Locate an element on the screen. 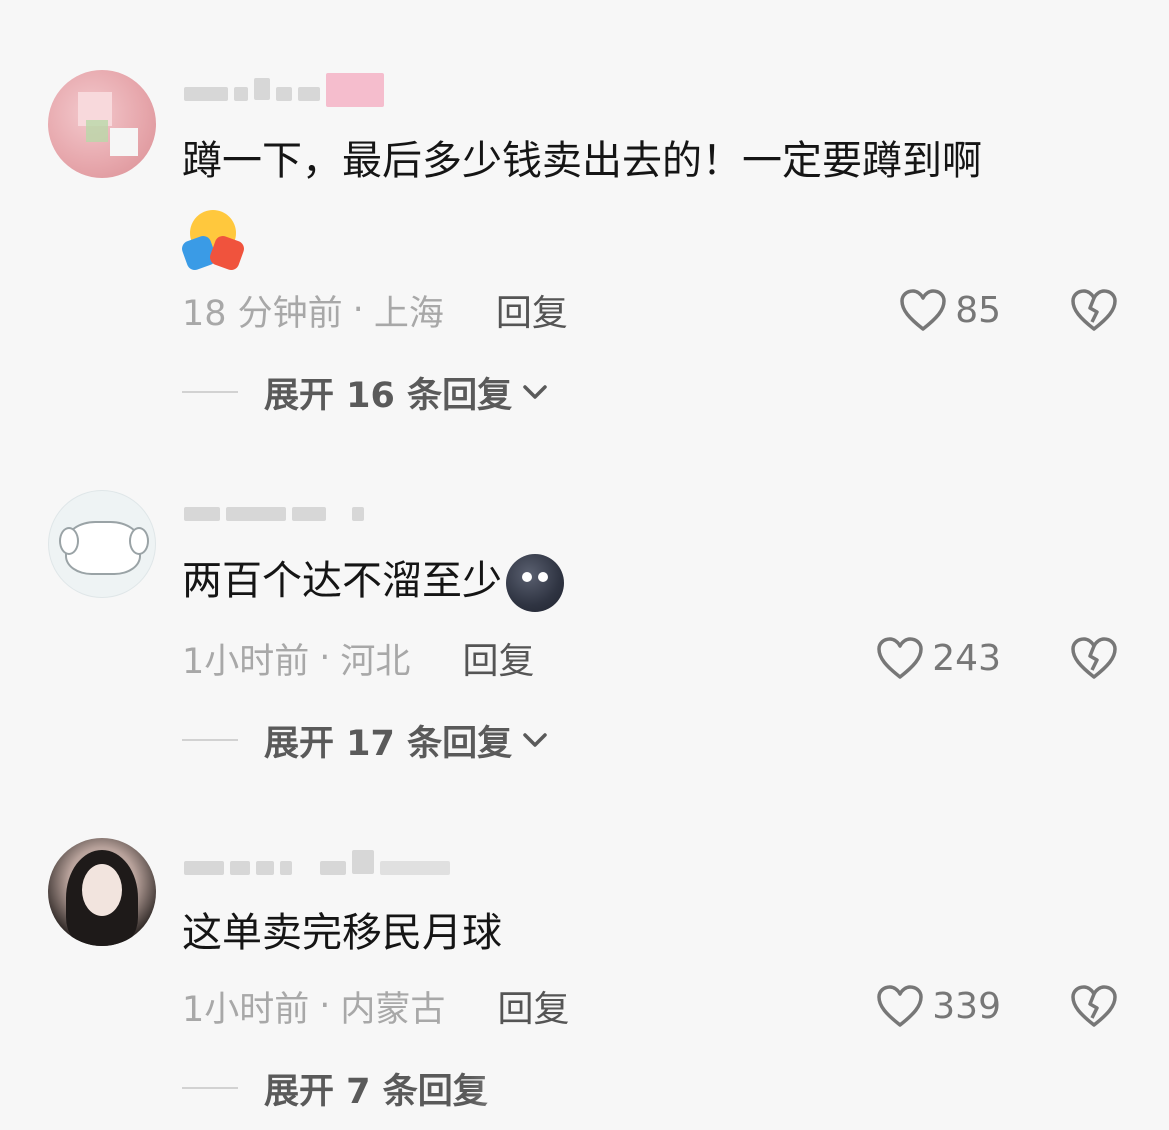  expand-label: 展开 16 条回复 is located at coordinates (388, 395).